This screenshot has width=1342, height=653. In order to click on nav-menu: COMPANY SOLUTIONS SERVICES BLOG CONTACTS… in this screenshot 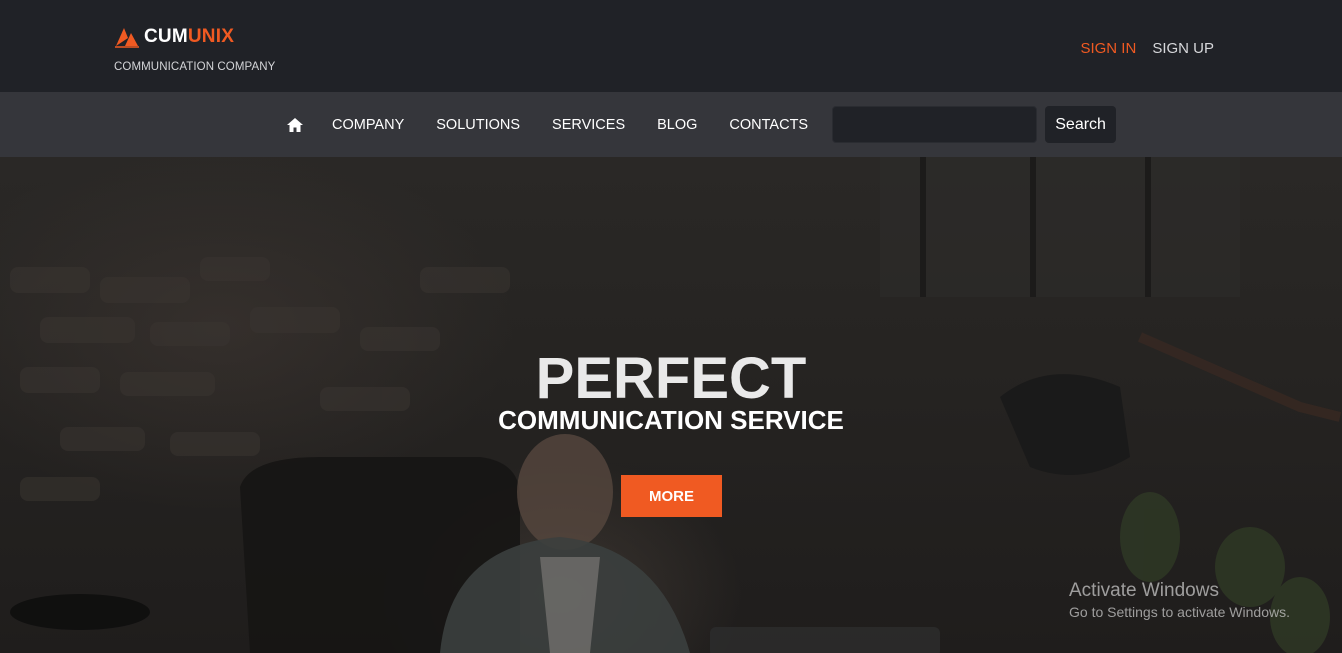, I will do `click(701, 124)`.